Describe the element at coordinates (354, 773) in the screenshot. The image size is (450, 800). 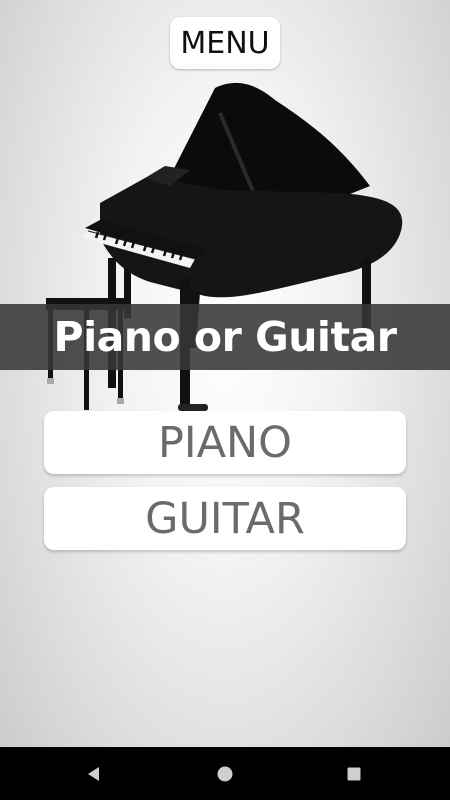
I see `recents-square-icon` at that location.